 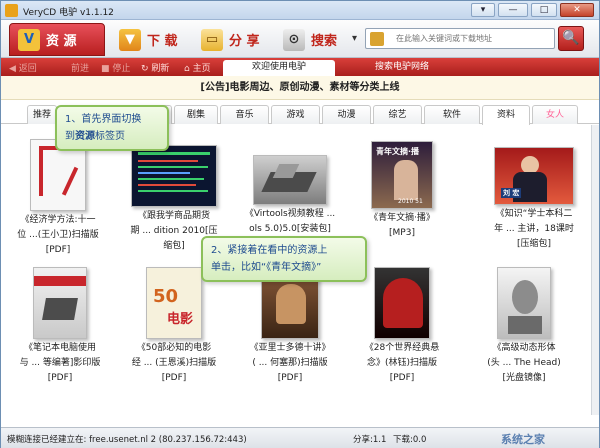 I want to click on resource-item: 《高级动态形体 (头 ... The Head) [光盘镜像], so click(x=524, y=325).